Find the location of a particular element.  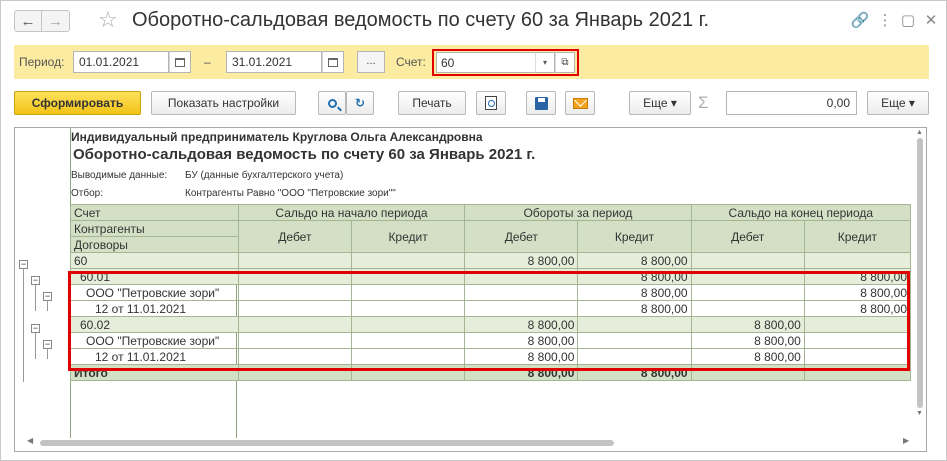

date-from-calendar-button is located at coordinates (180, 62).